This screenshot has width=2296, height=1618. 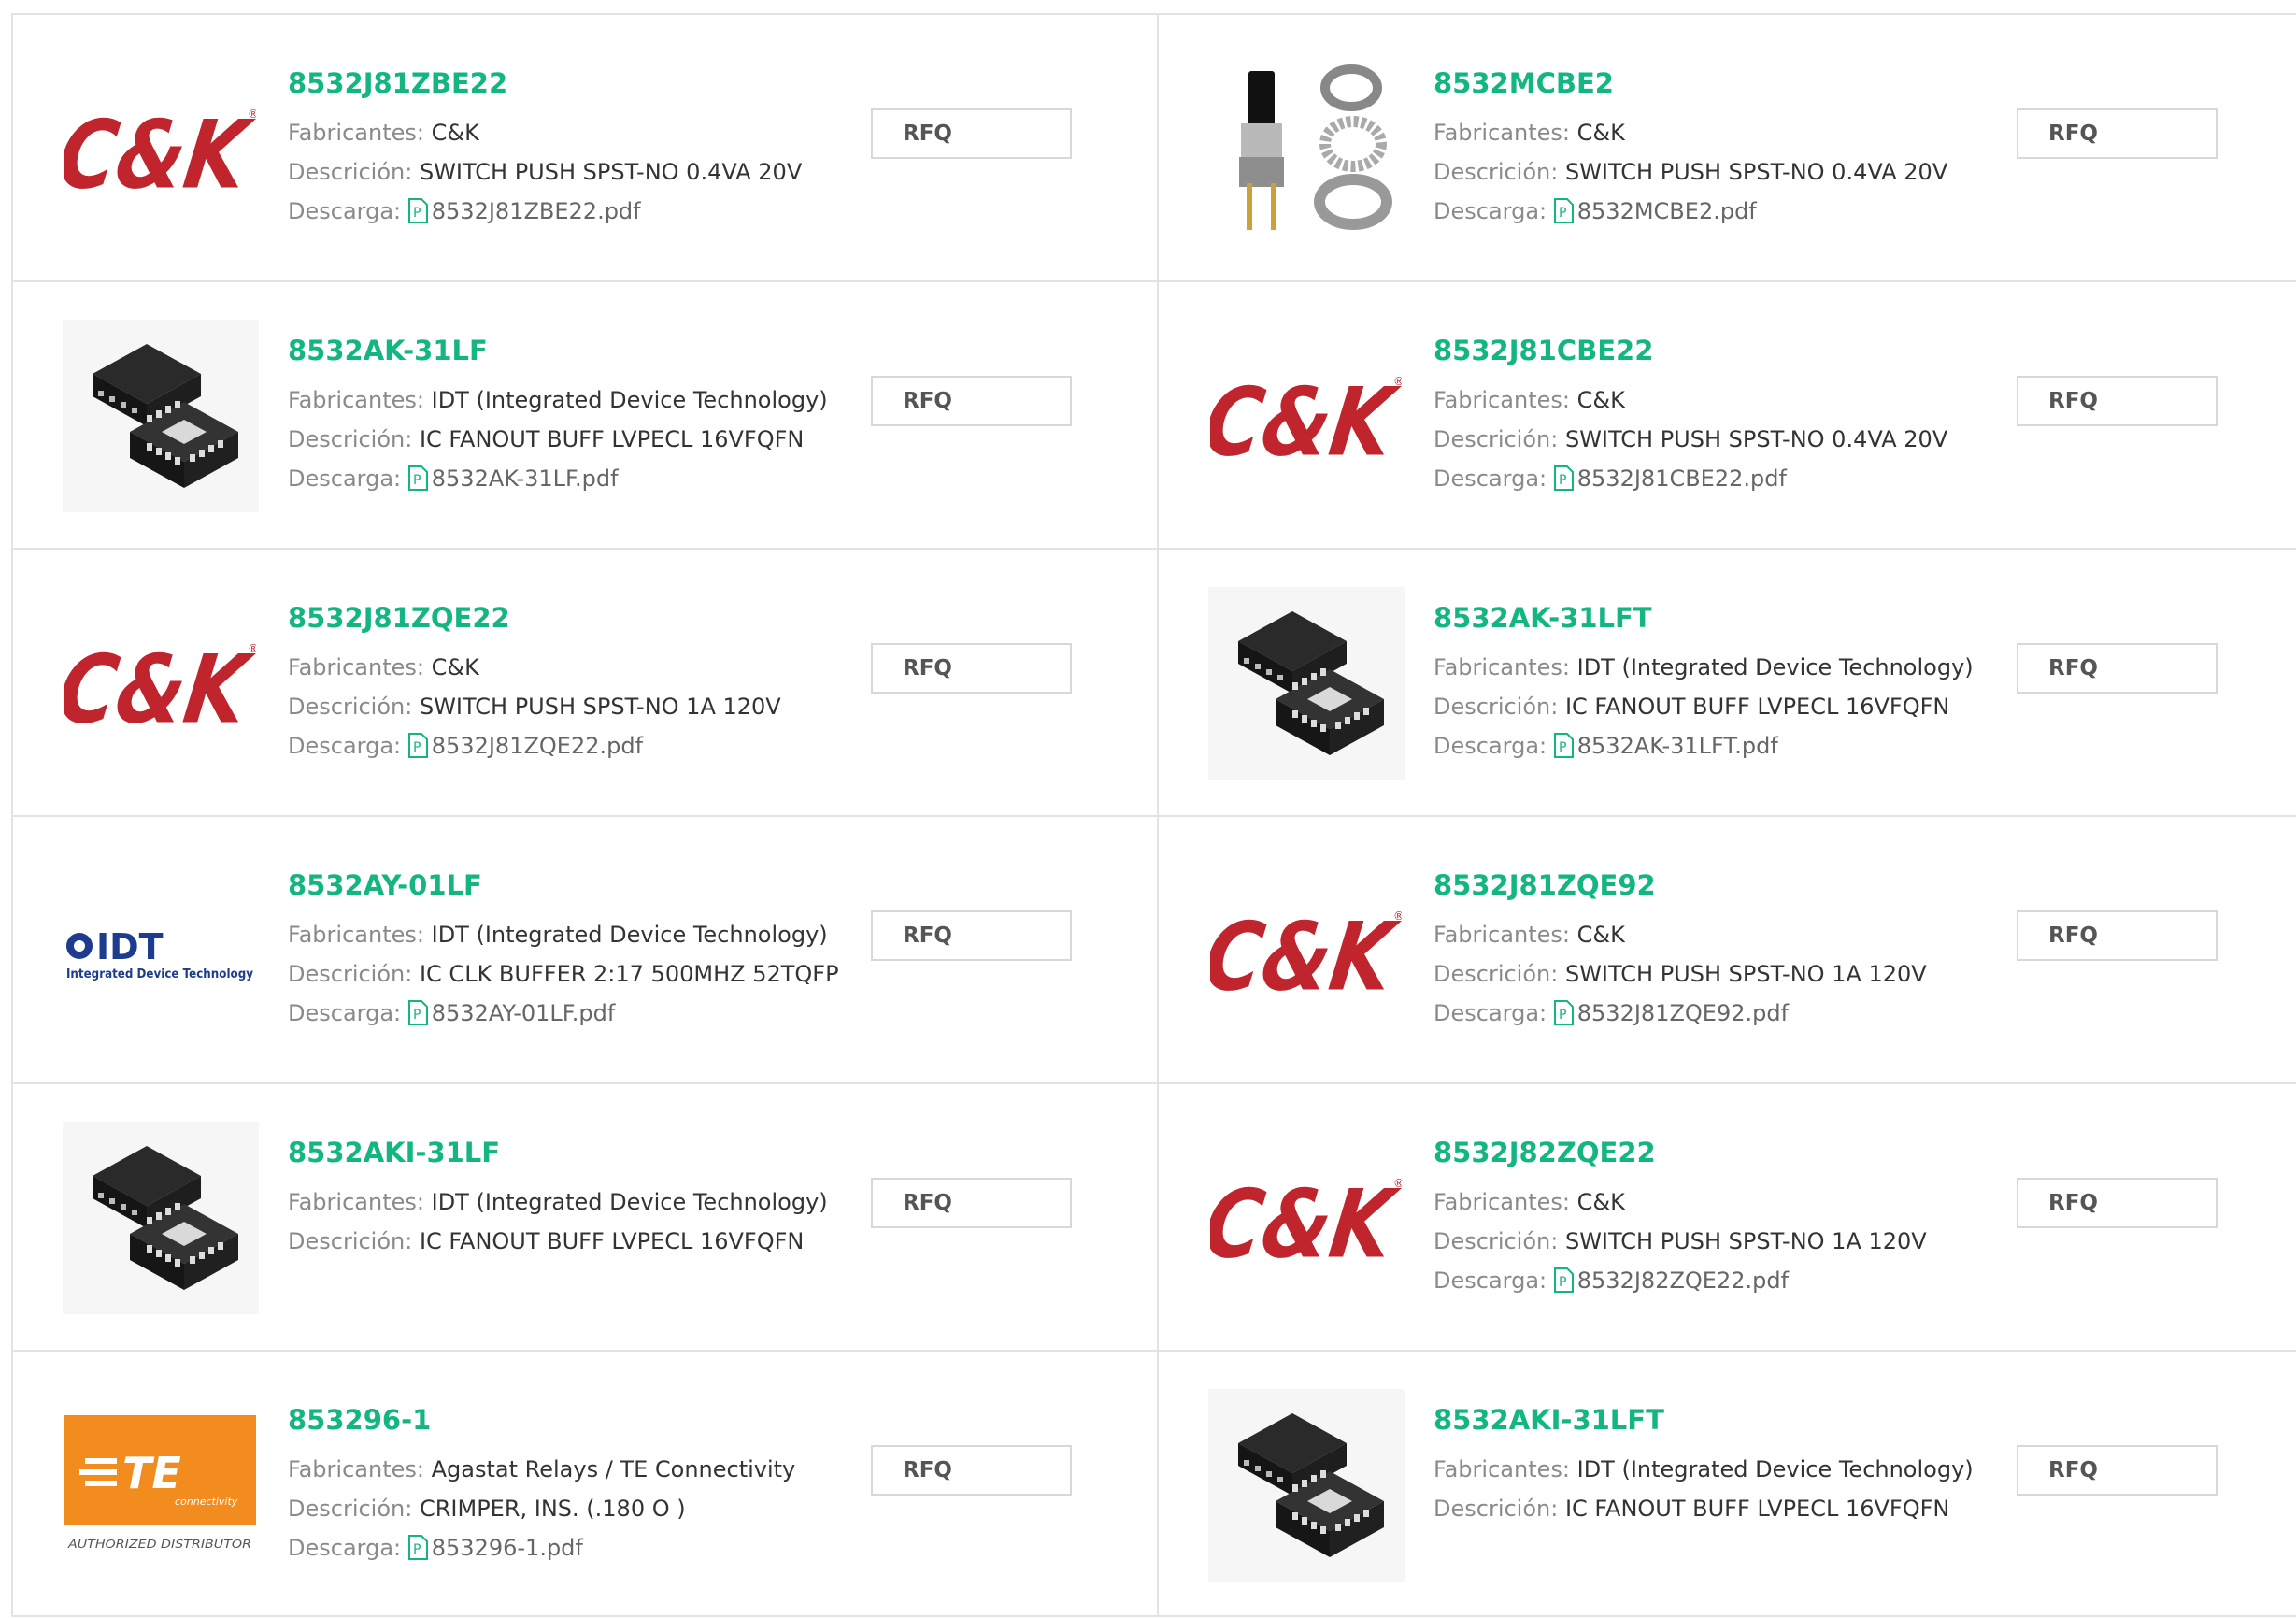 I want to click on datasheet-link: 8532J82ZQE22.pdf, so click(x=1683, y=1280).